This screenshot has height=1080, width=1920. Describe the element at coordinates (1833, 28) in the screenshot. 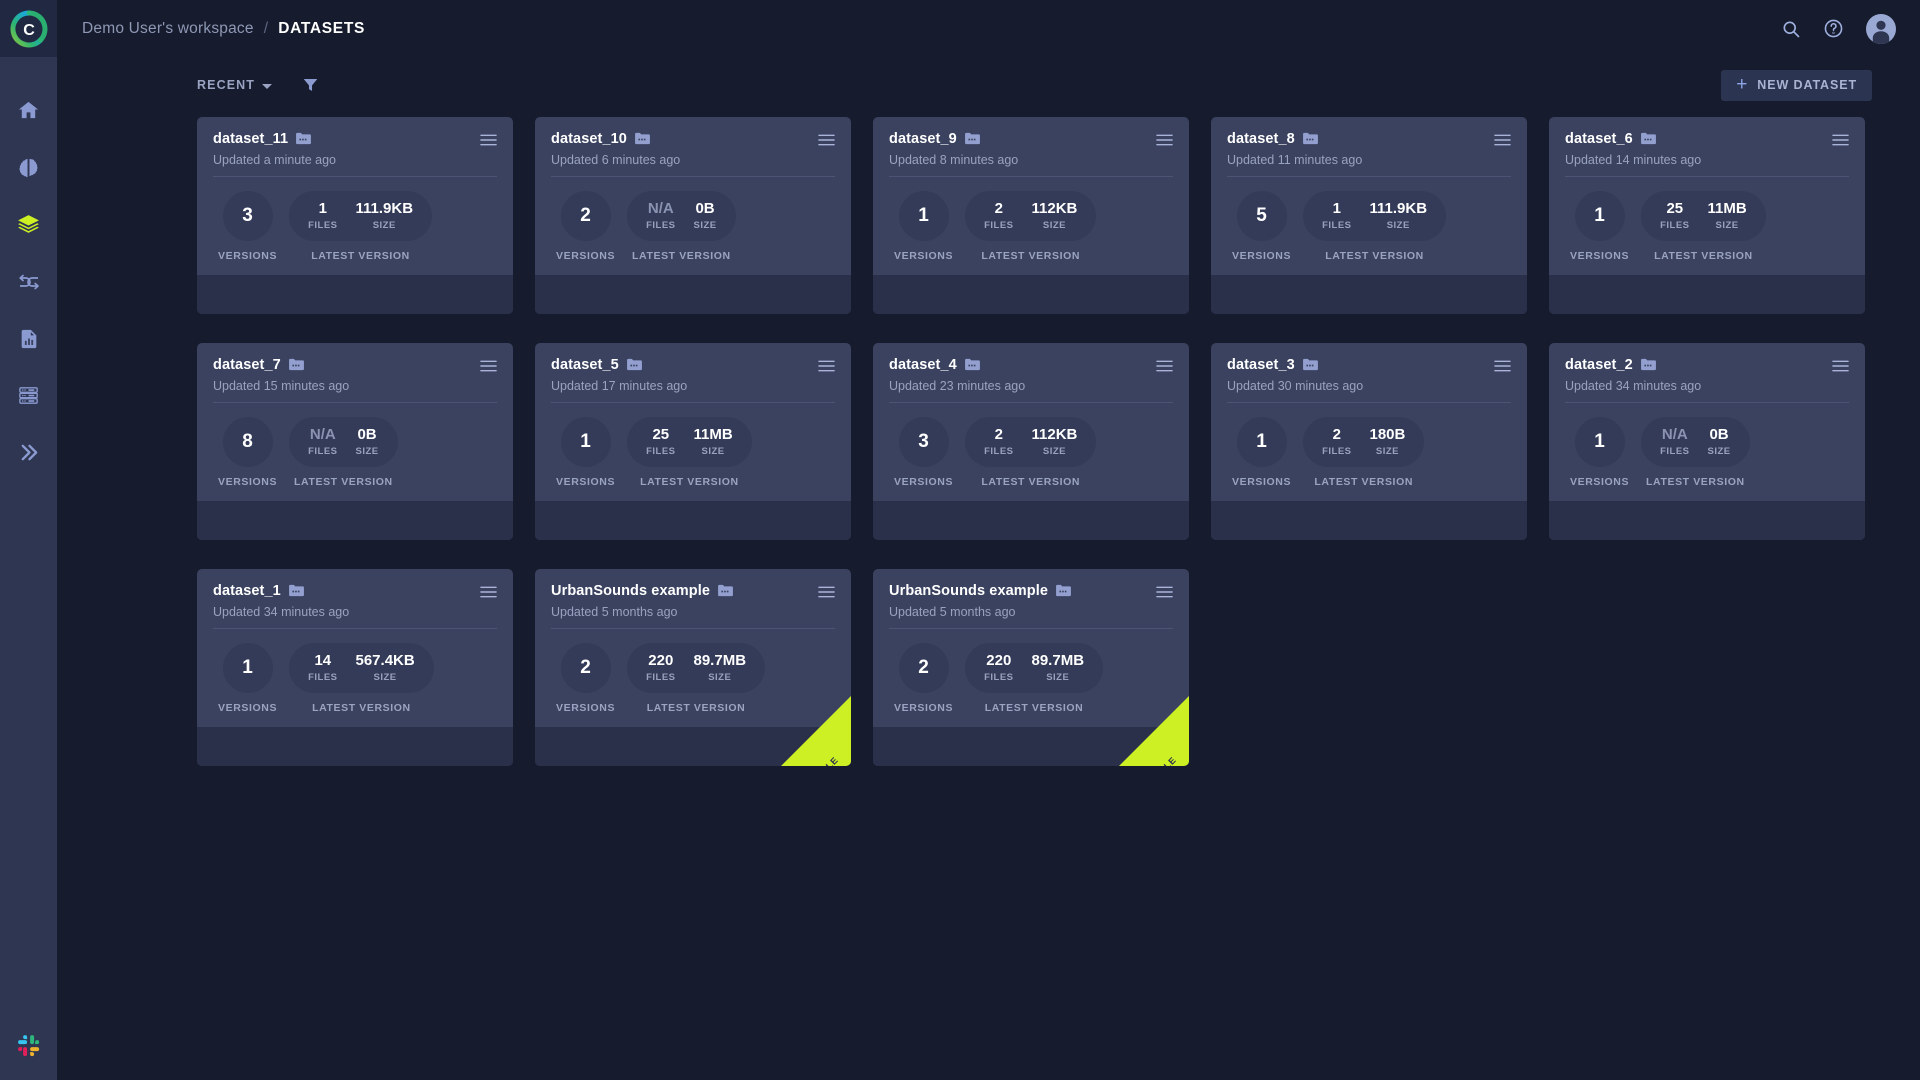

I see `help-circle-icon` at that location.